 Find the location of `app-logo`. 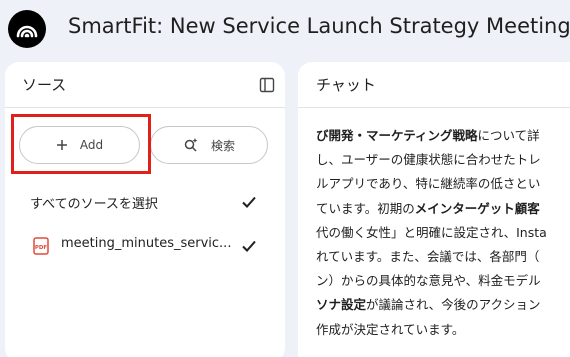

app-logo is located at coordinates (27, 29).